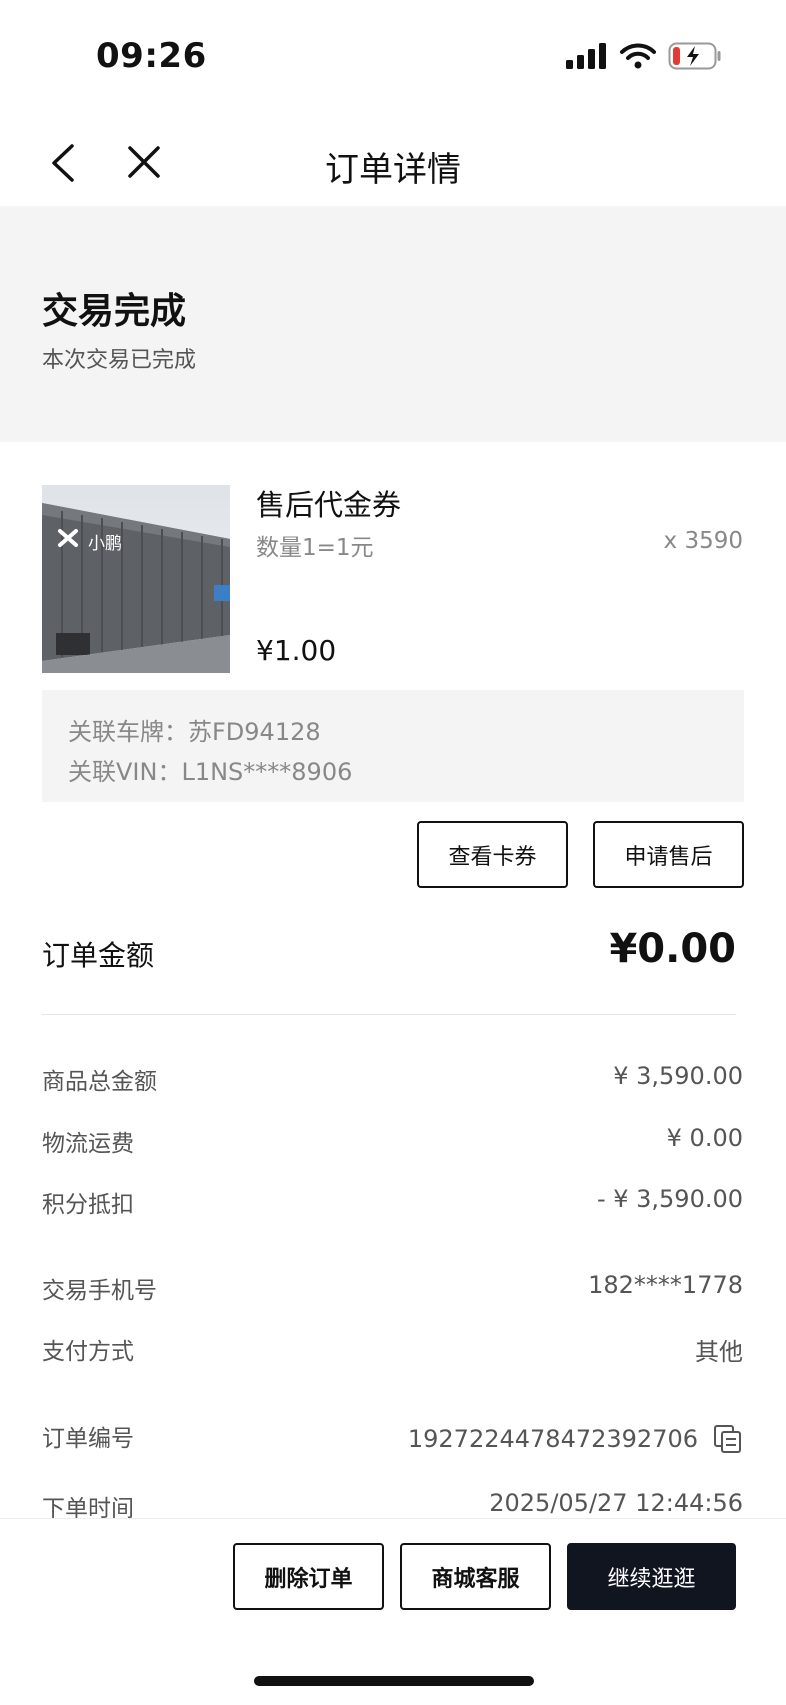 The width and height of the screenshot is (786, 1705). What do you see at coordinates (678, 1076) in the screenshot?
I see `detail-value-goods-total: ¥ 3,590.00` at bounding box center [678, 1076].